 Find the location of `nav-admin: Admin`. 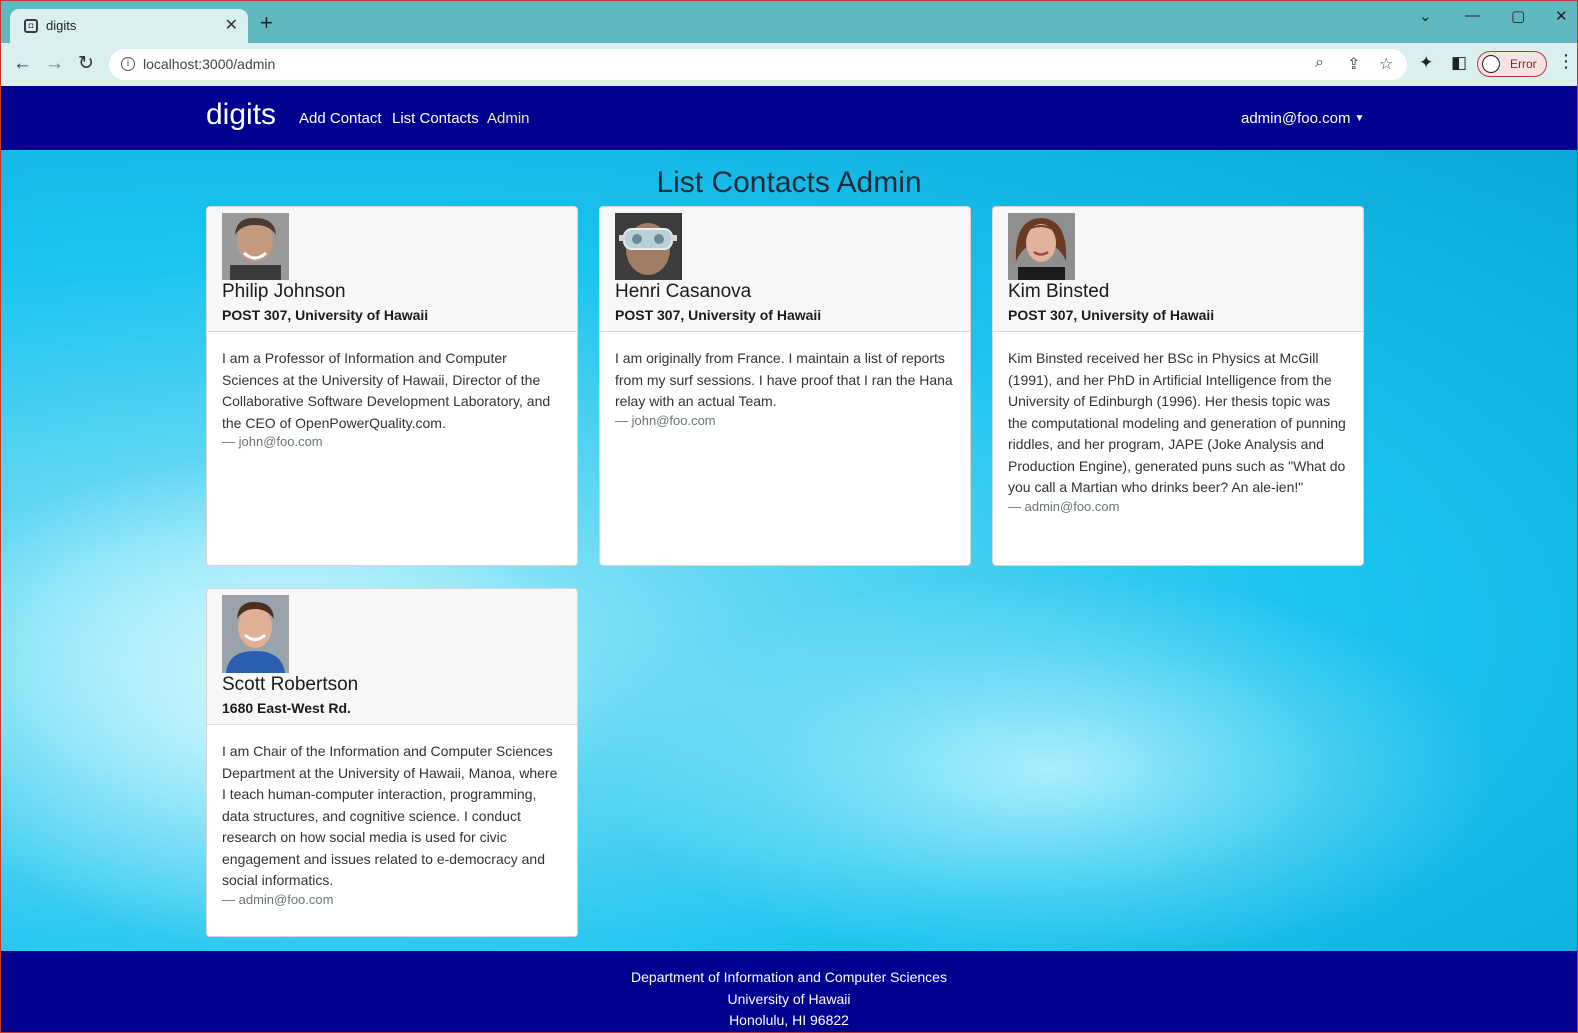

nav-admin: Admin is located at coordinates (508, 118).